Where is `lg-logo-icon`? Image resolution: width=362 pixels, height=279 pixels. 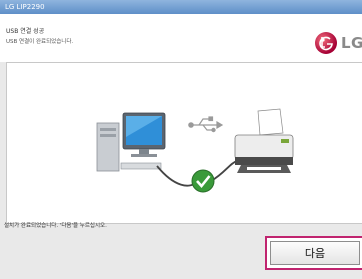
lg-logo-icon is located at coordinates (326, 43).